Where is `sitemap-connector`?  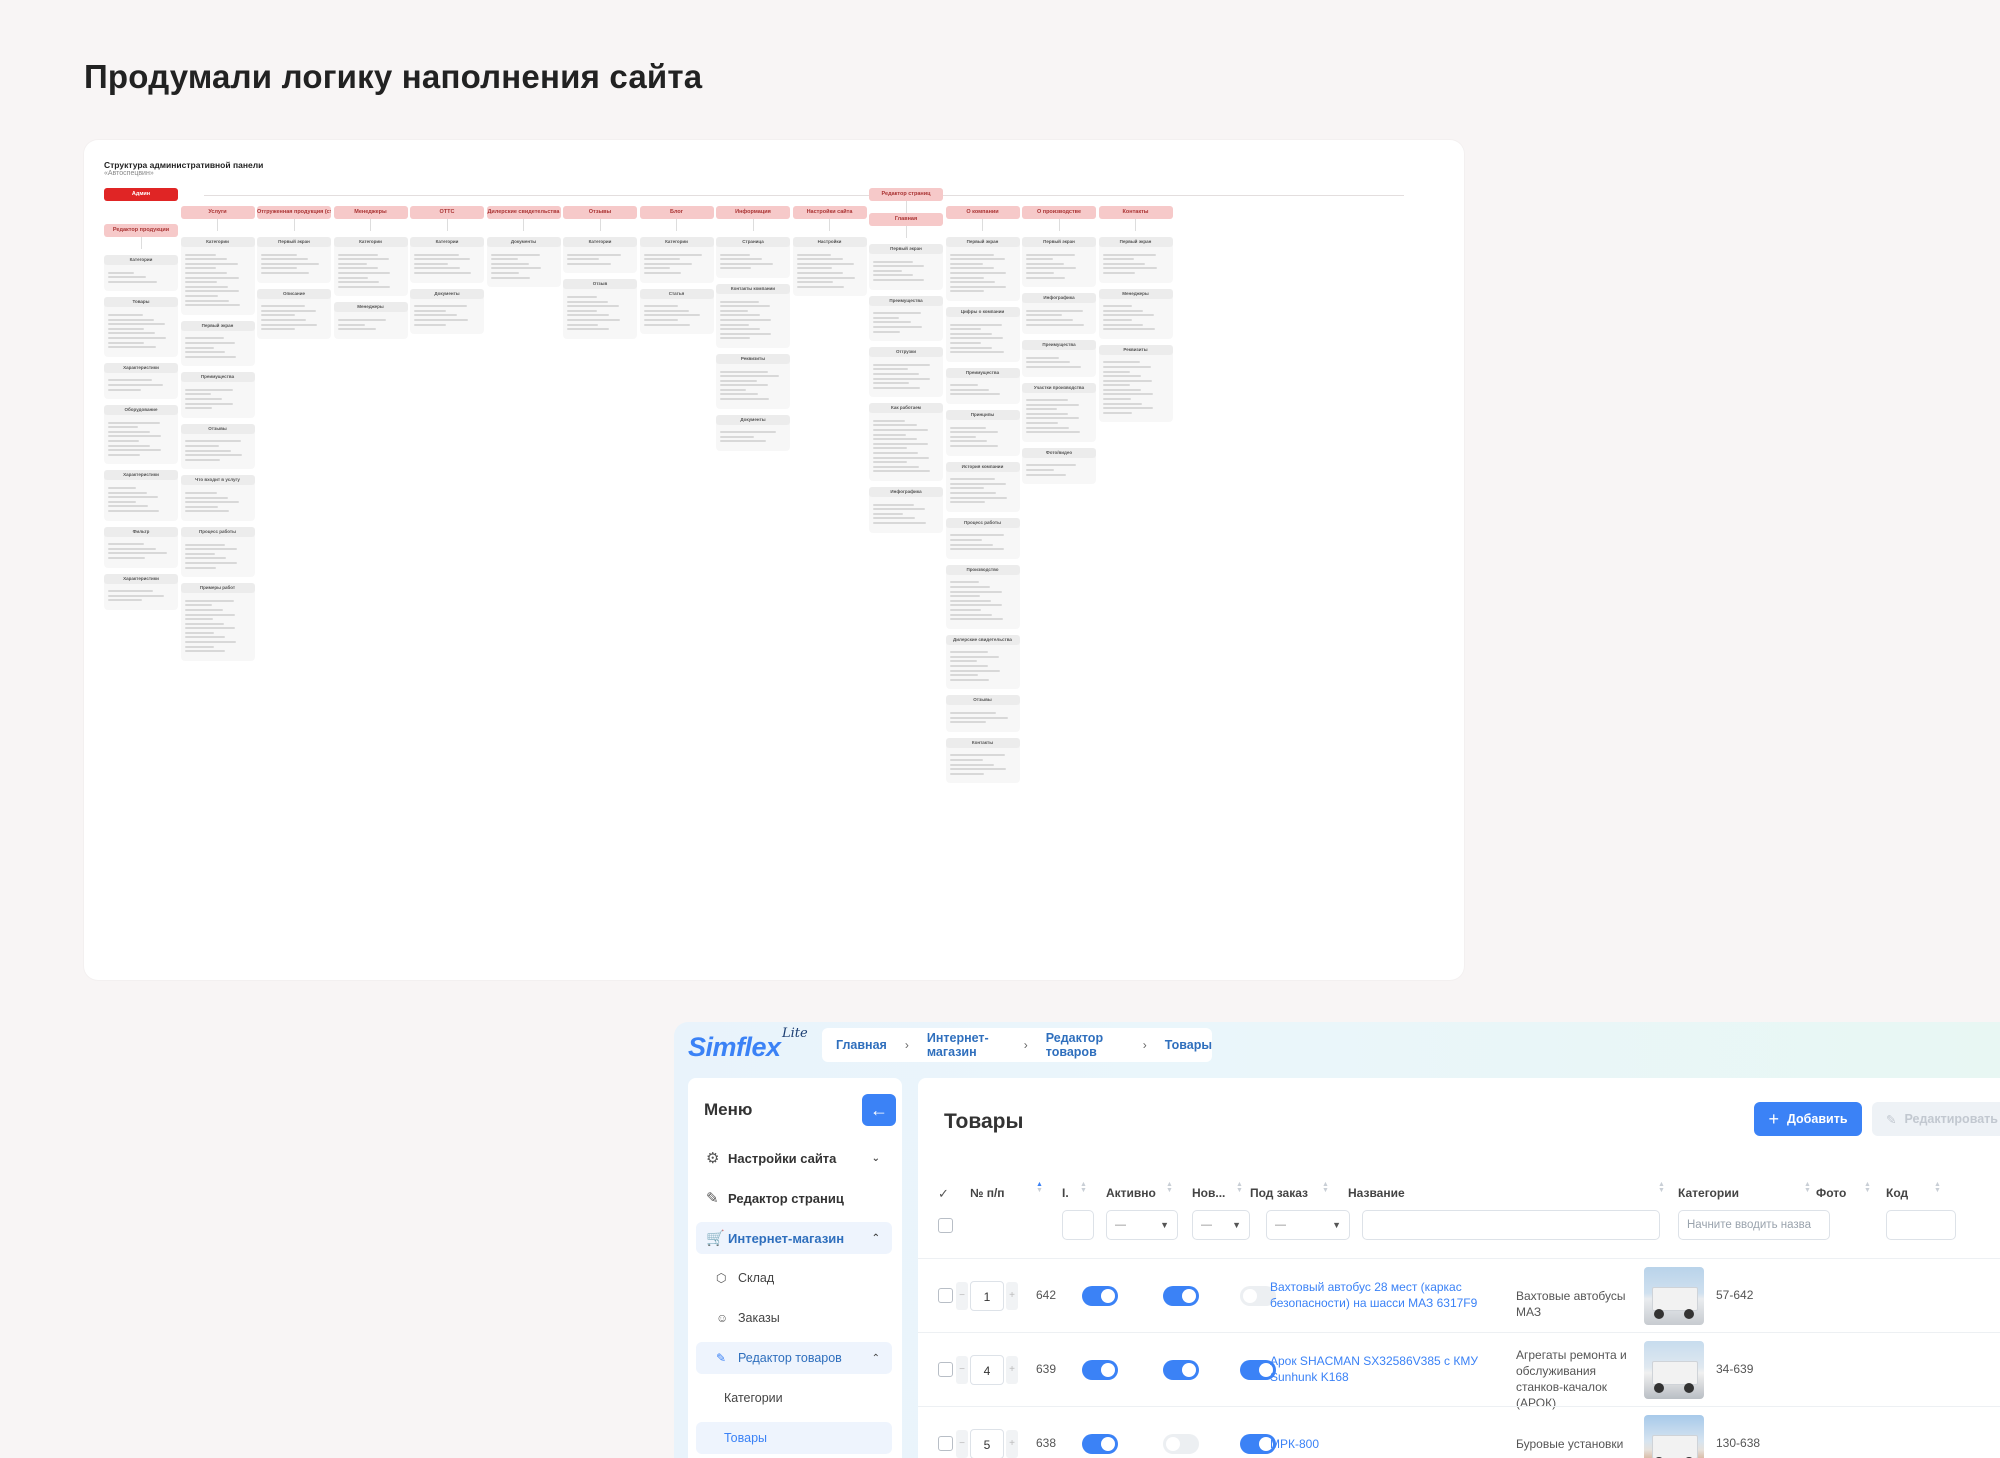
sitemap-connector is located at coordinates (982, 225).